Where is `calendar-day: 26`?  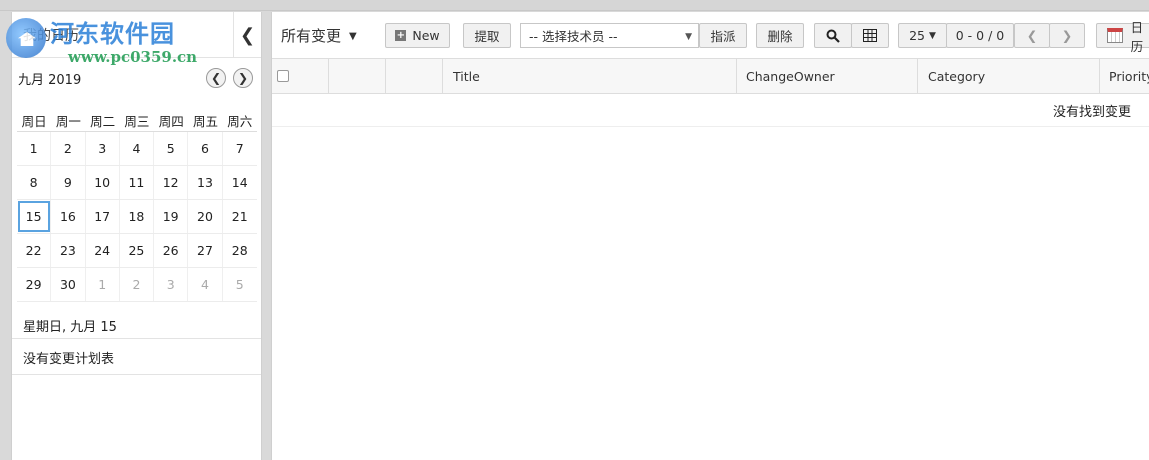
calendar-day: 26 is located at coordinates (171, 250).